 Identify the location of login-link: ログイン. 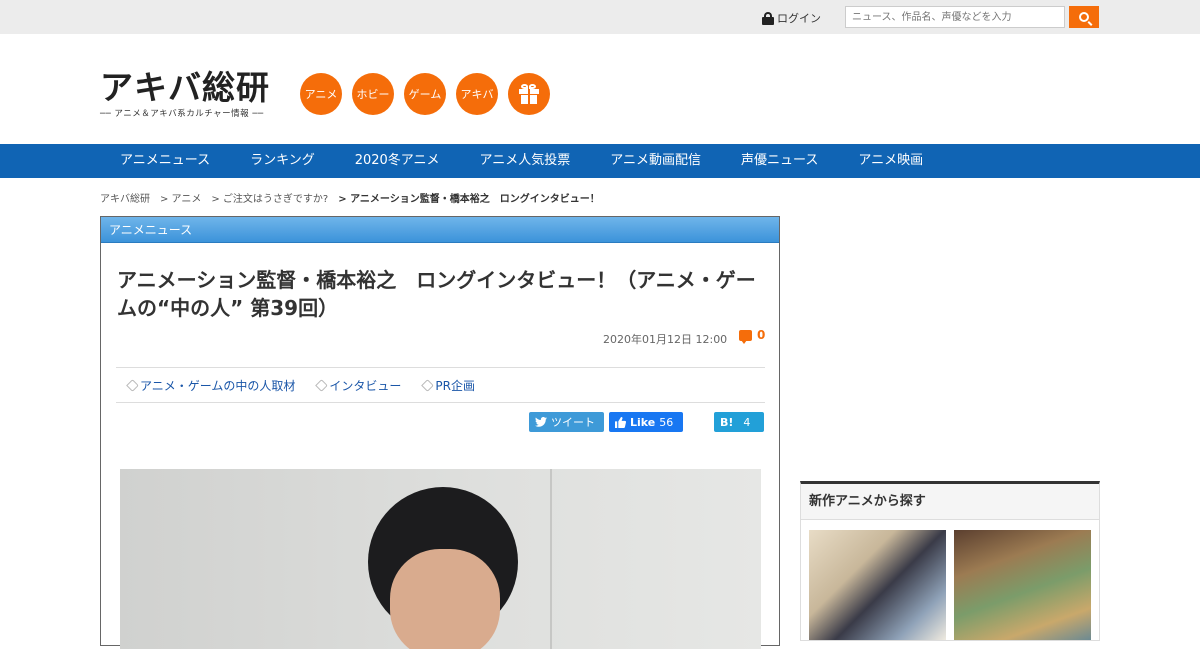
(791, 18).